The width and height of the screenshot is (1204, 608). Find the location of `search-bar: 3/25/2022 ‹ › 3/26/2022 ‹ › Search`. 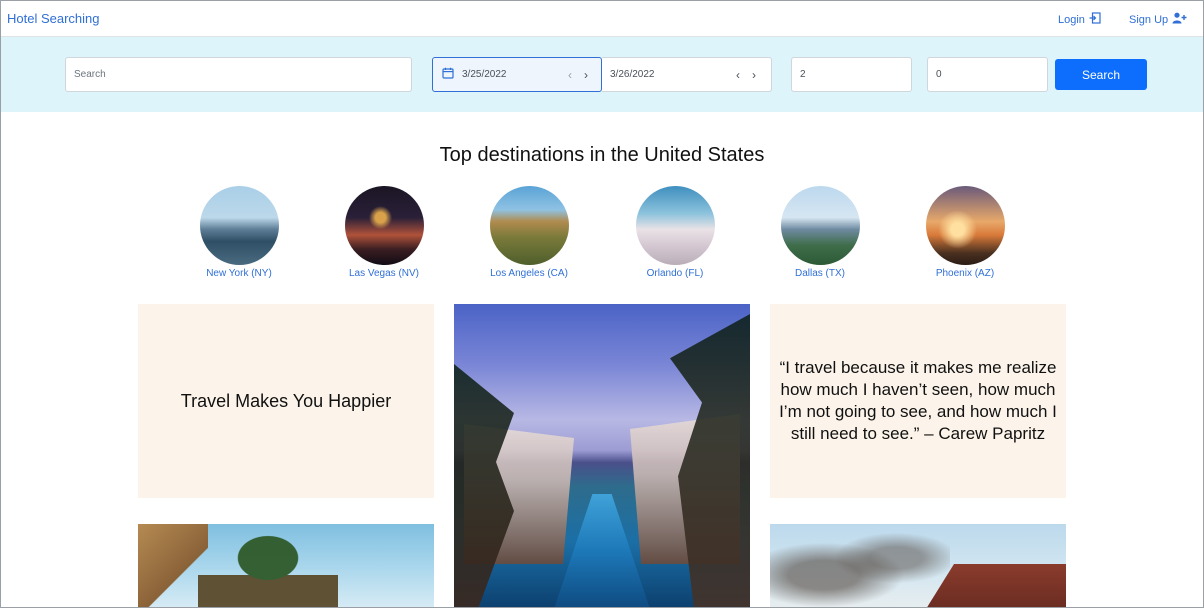

search-bar: 3/25/2022 ‹ › 3/26/2022 ‹ › Search is located at coordinates (602, 74).